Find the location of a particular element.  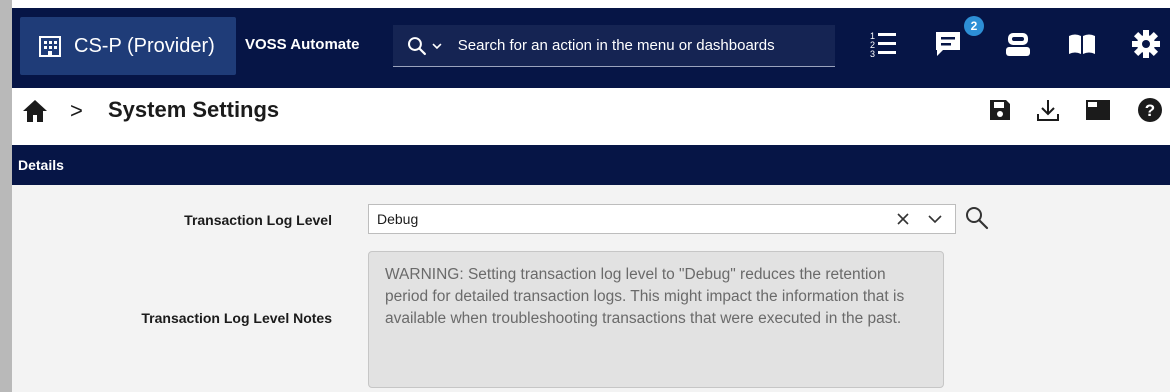

home-icon is located at coordinates (35, 111).